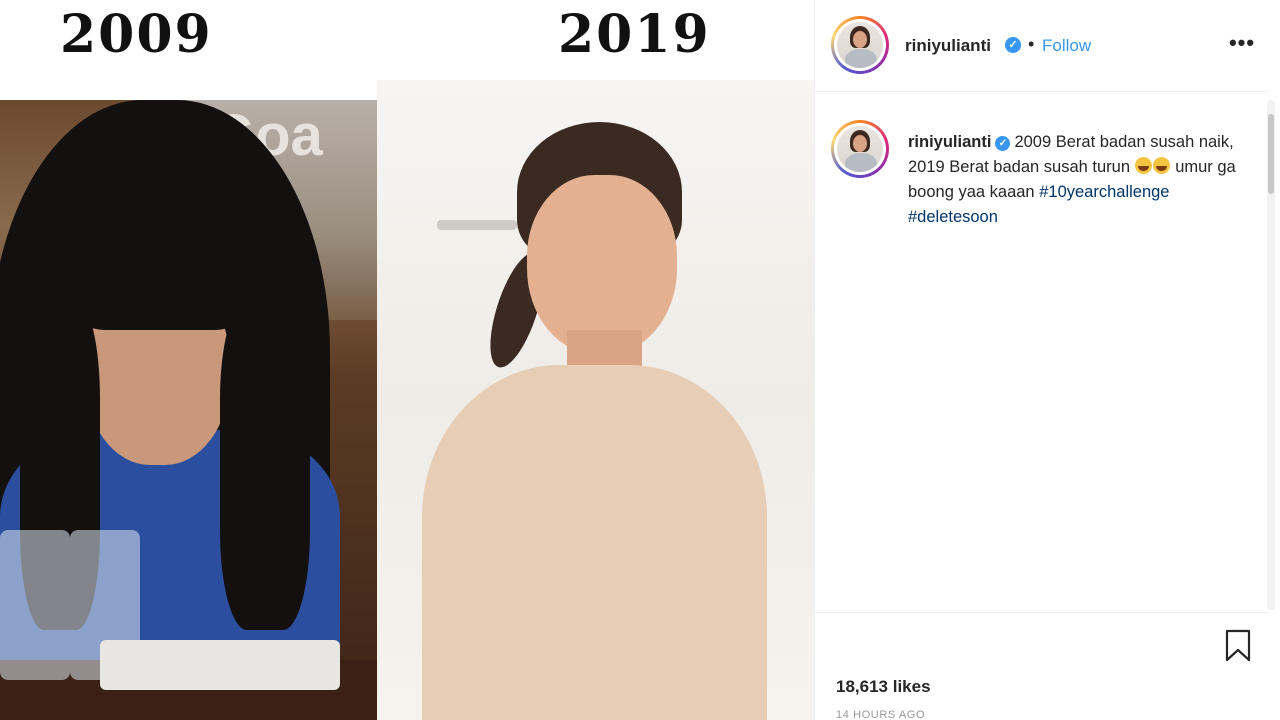 This screenshot has width=1280, height=720. I want to click on hair-strand-right, so click(265, 465).